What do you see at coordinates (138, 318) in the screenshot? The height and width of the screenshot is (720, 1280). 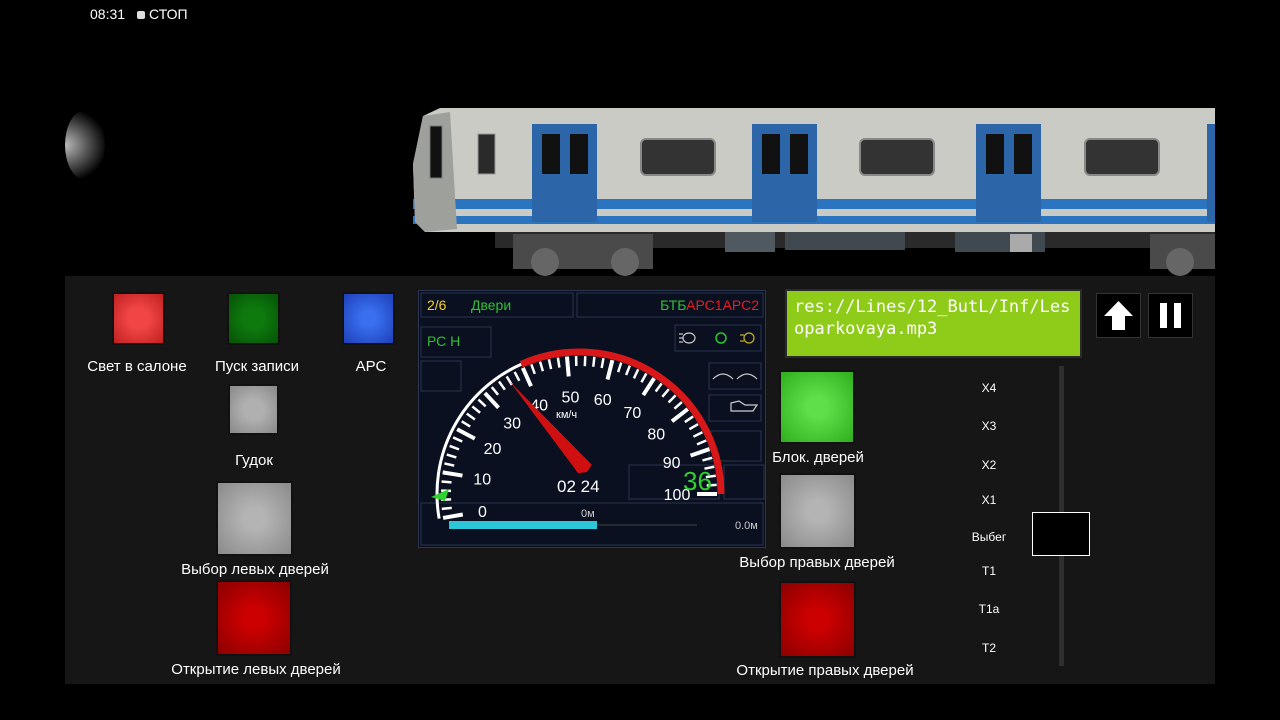 I see `salon-light-button` at bounding box center [138, 318].